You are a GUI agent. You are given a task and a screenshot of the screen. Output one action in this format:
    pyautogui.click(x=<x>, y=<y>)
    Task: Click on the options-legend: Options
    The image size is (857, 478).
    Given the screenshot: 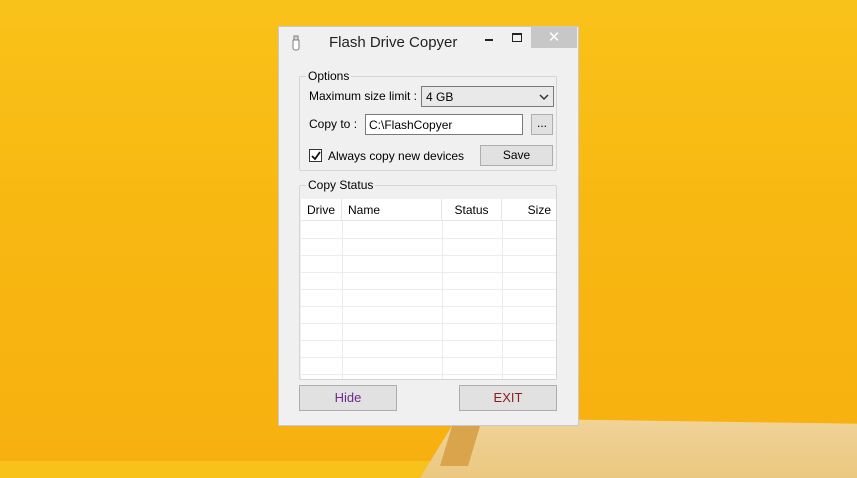 What is the action you would take?
    pyautogui.click(x=329, y=76)
    